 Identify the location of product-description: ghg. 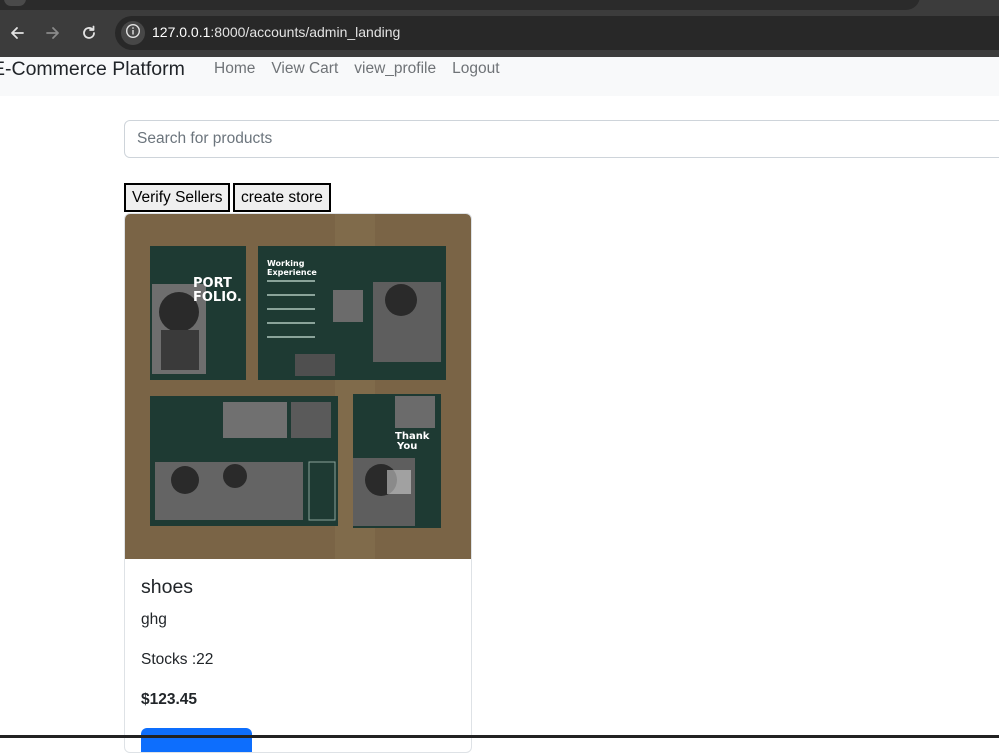
(154, 619).